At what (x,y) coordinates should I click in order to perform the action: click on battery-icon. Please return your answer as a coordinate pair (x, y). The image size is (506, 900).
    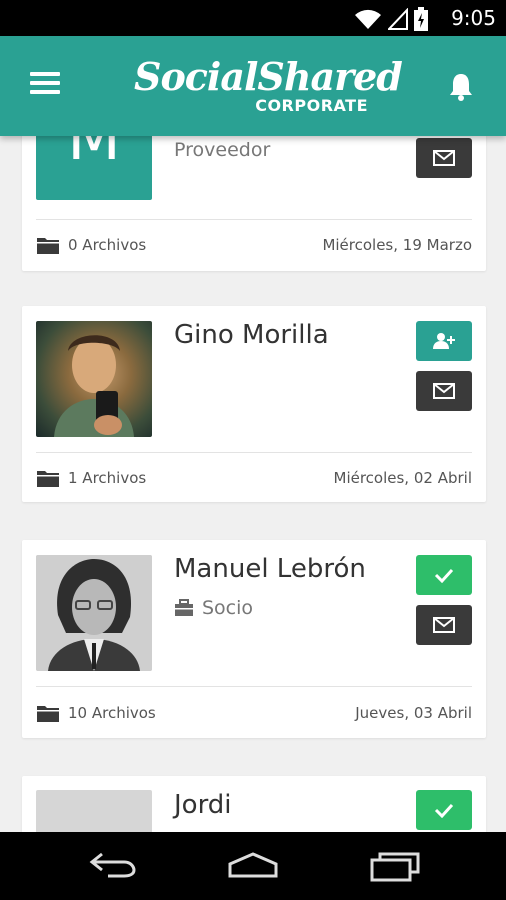
    Looking at the image, I should click on (421, 19).